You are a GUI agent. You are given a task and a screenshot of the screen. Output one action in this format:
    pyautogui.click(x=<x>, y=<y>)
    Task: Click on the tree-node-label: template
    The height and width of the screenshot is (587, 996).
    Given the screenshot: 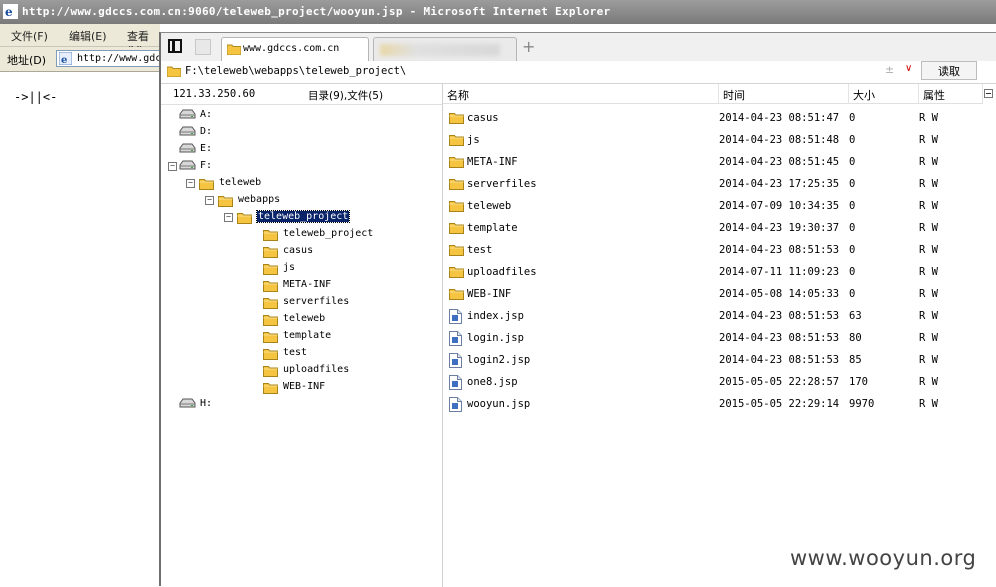 What is the action you would take?
    pyautogui.click(x=307, y=335)
    